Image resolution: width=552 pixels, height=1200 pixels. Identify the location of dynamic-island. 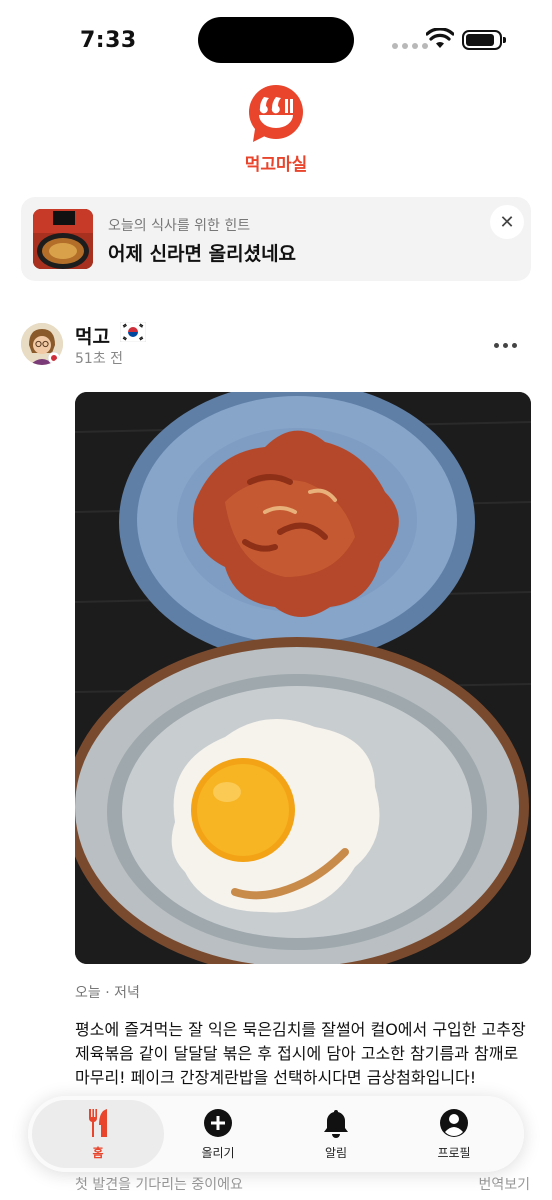
(276, 40).